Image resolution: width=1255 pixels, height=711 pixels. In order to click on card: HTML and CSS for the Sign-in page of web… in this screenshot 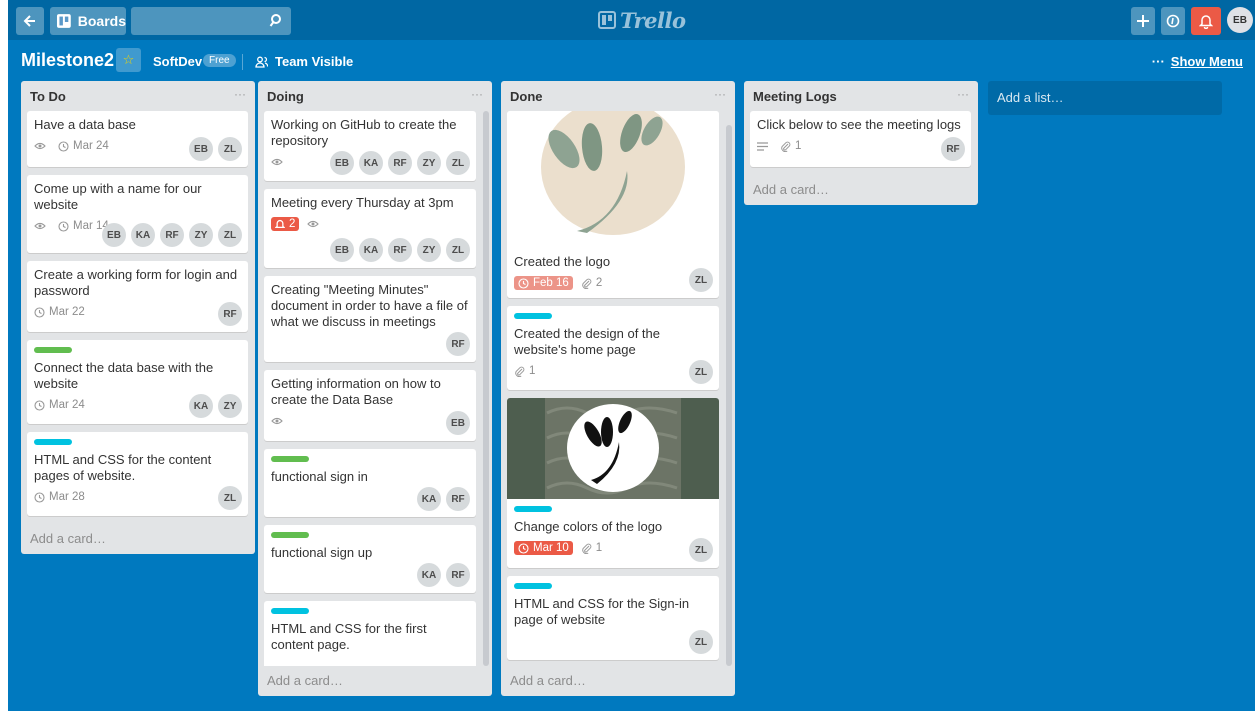, I will do `click(613, 618)`.